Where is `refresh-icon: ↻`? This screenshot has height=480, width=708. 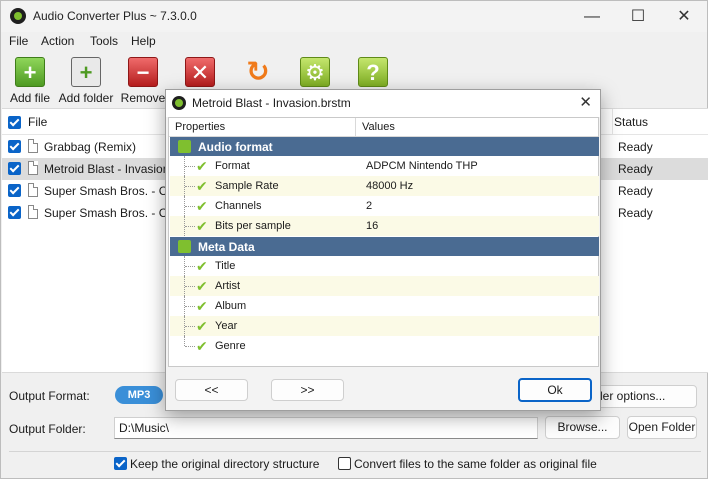
refresh-icon: ↻ is located at coordinates (258, 71).